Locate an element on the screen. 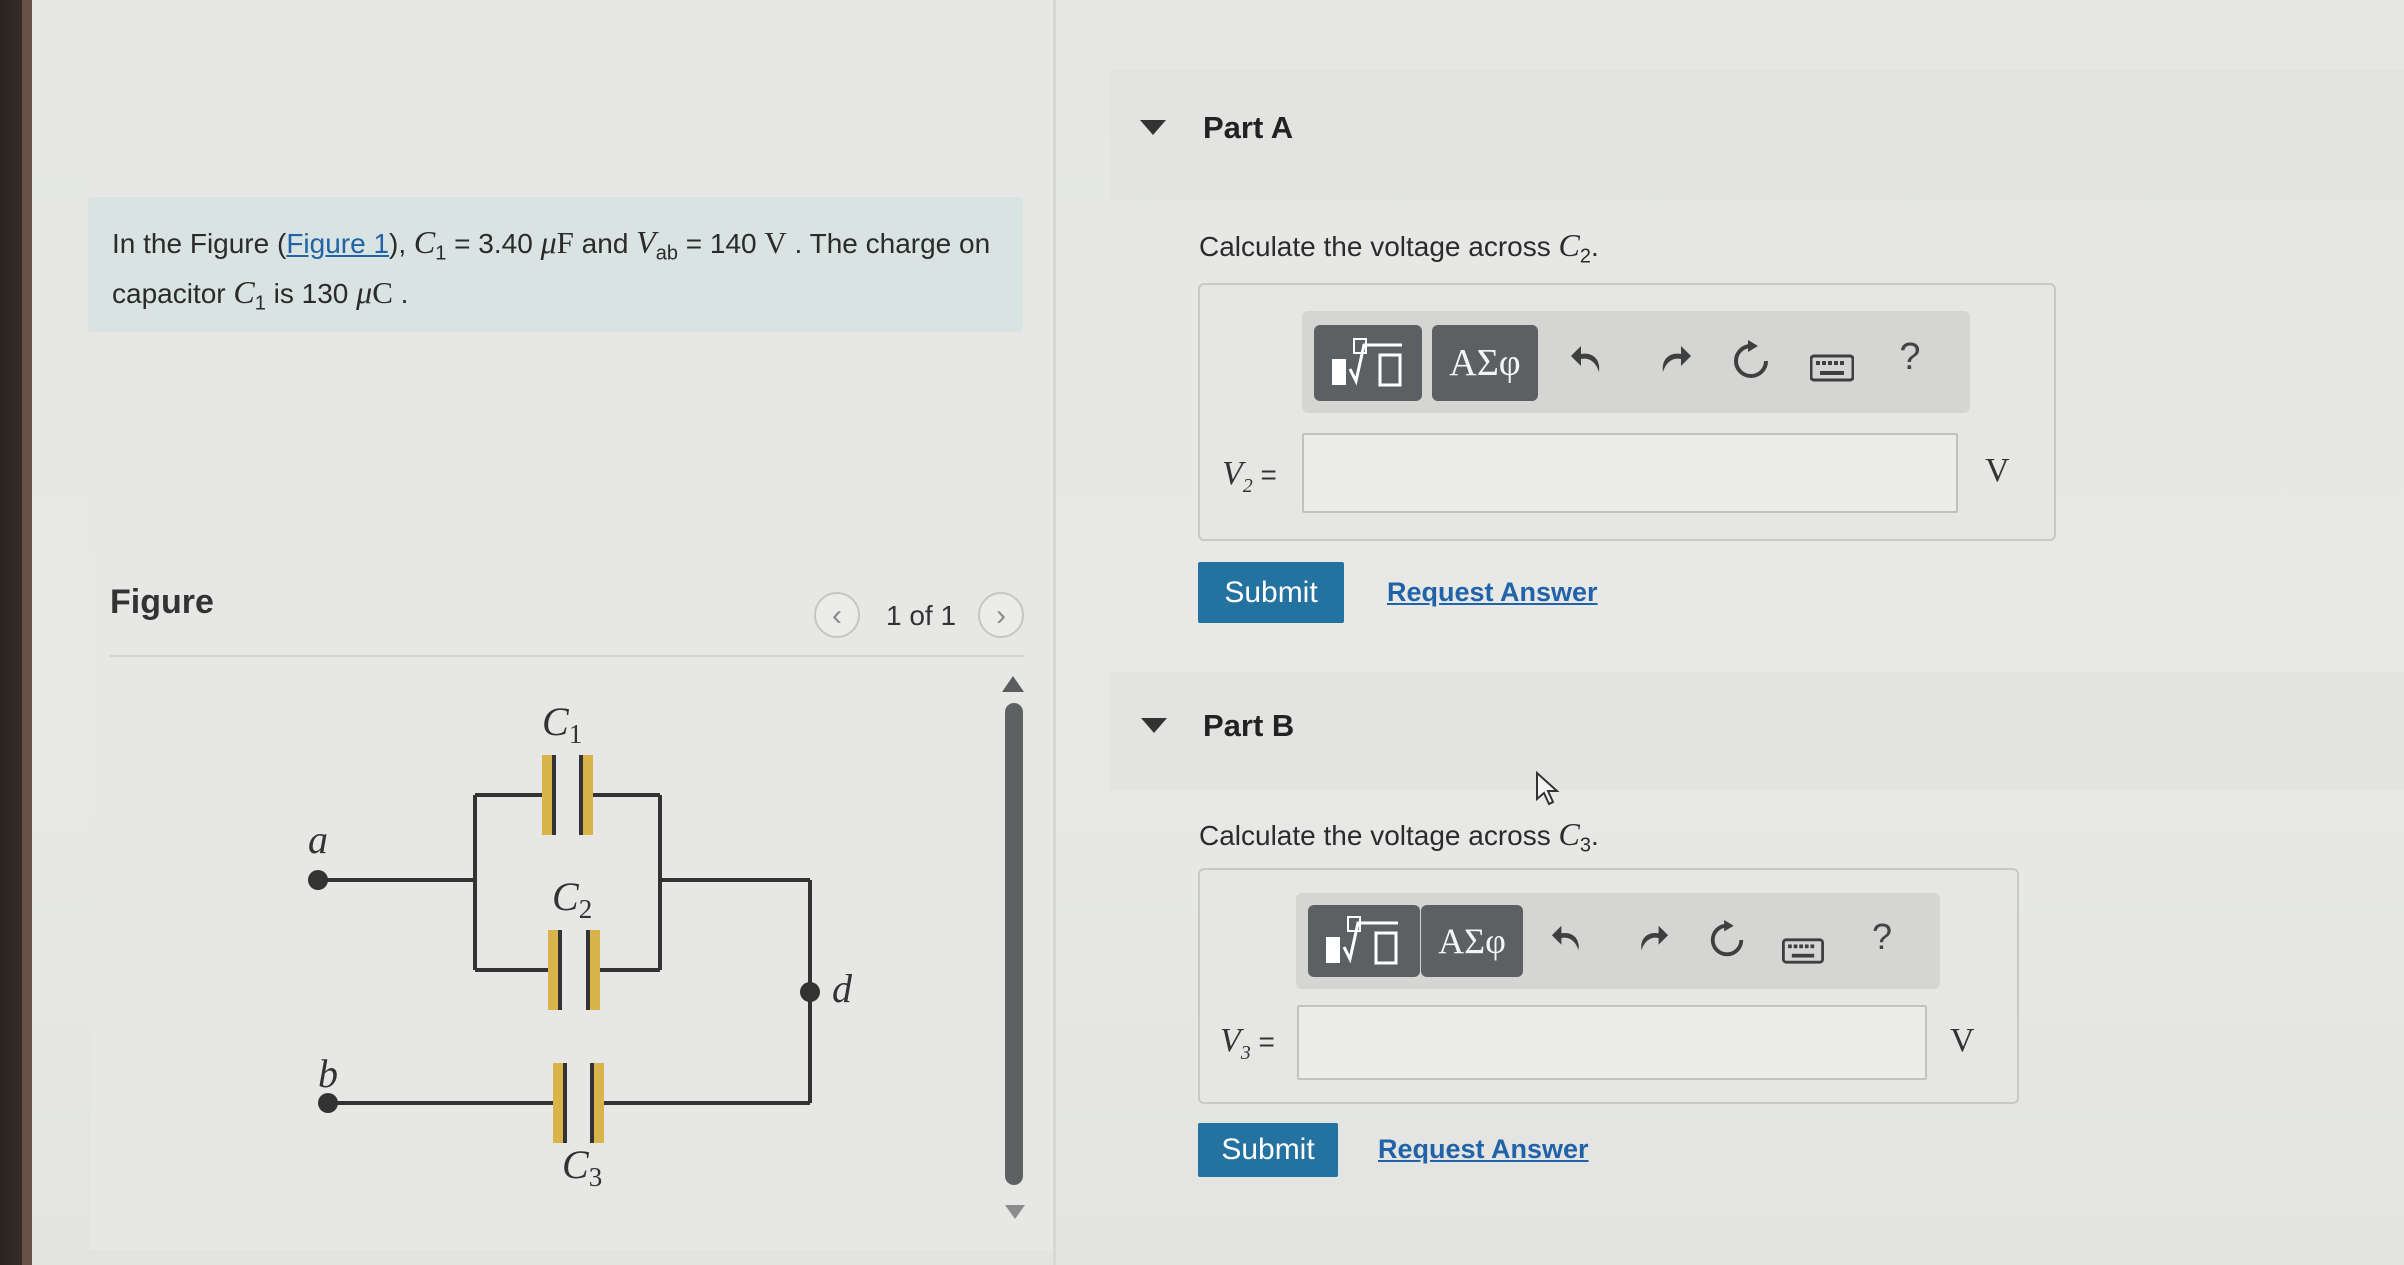 The image size is (2404, 1265). c1-plate-right is located at coordinates (588, 795).